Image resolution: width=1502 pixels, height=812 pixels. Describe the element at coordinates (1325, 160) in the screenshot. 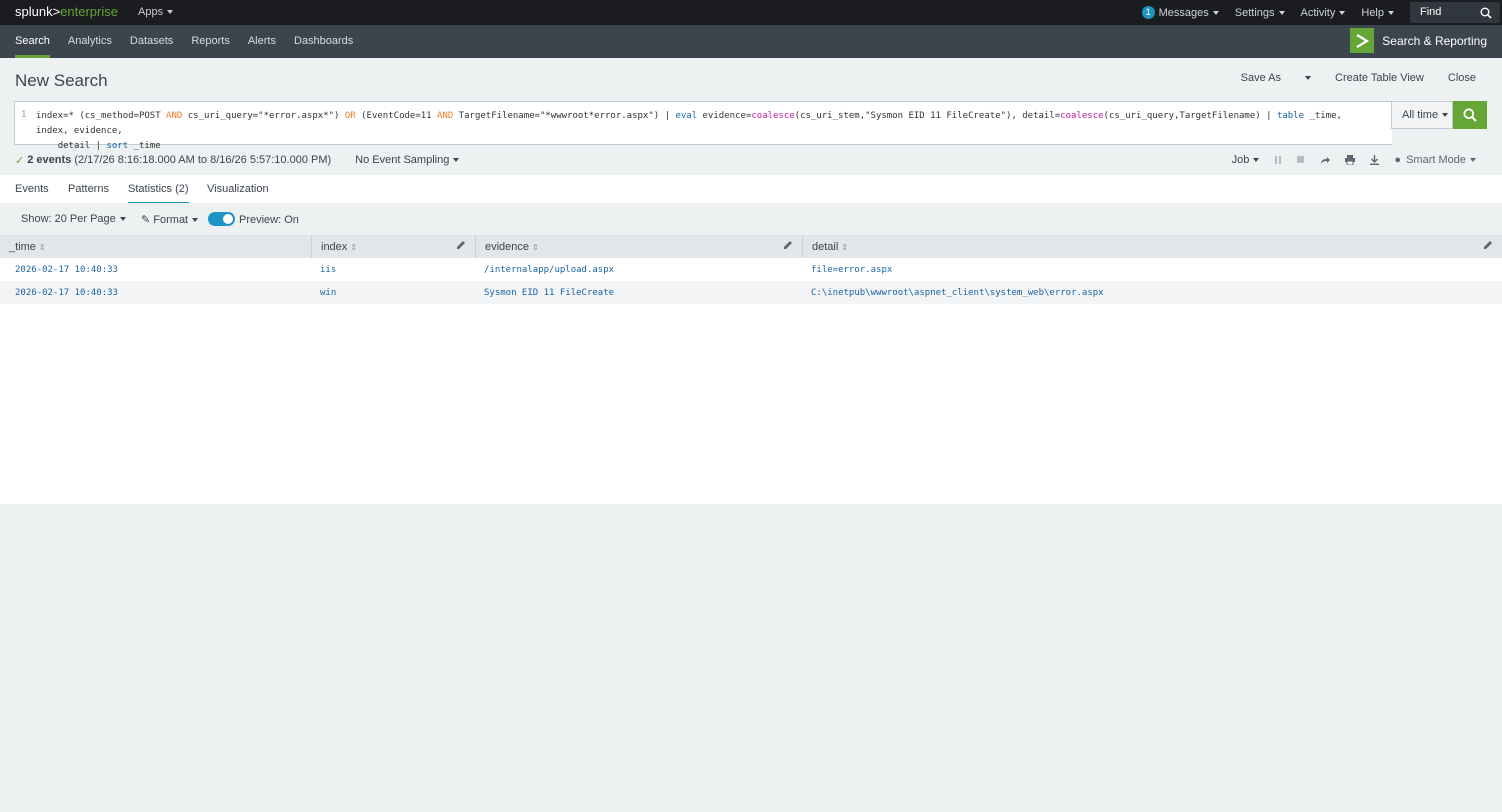

I see `share-icon` at that location.